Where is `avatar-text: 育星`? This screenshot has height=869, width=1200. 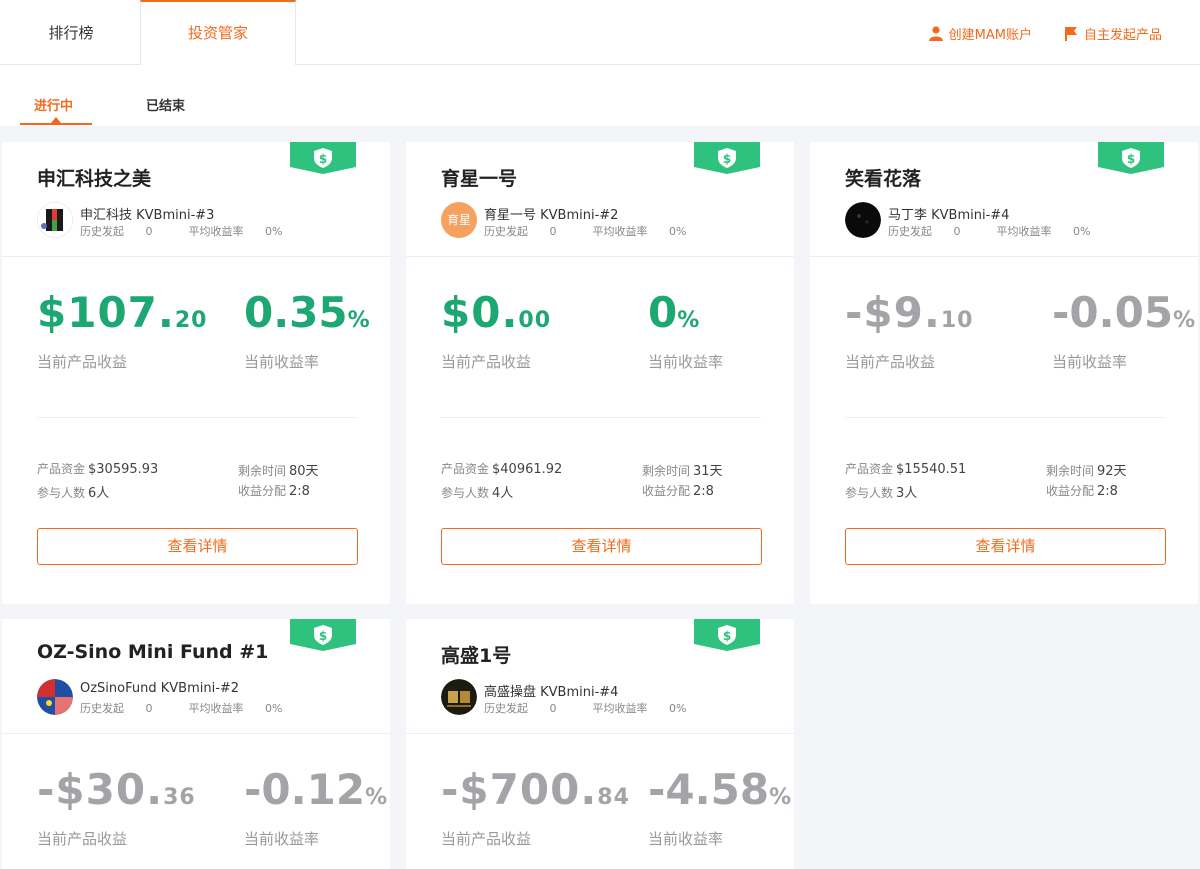 avatar-text: 育星 is located at coordinates (459, 220).